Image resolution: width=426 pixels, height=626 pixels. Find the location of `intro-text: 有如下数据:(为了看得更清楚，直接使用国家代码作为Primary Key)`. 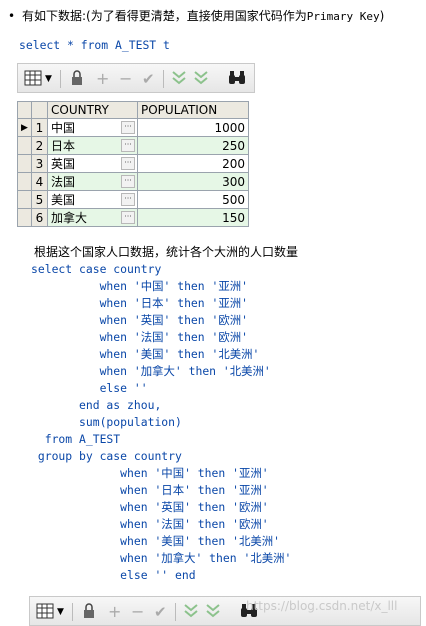

intro-text: 有如下数据:(为了看得更清楚，直接使用国家代码作为Primary Key) is located at coordinates (203, 15).